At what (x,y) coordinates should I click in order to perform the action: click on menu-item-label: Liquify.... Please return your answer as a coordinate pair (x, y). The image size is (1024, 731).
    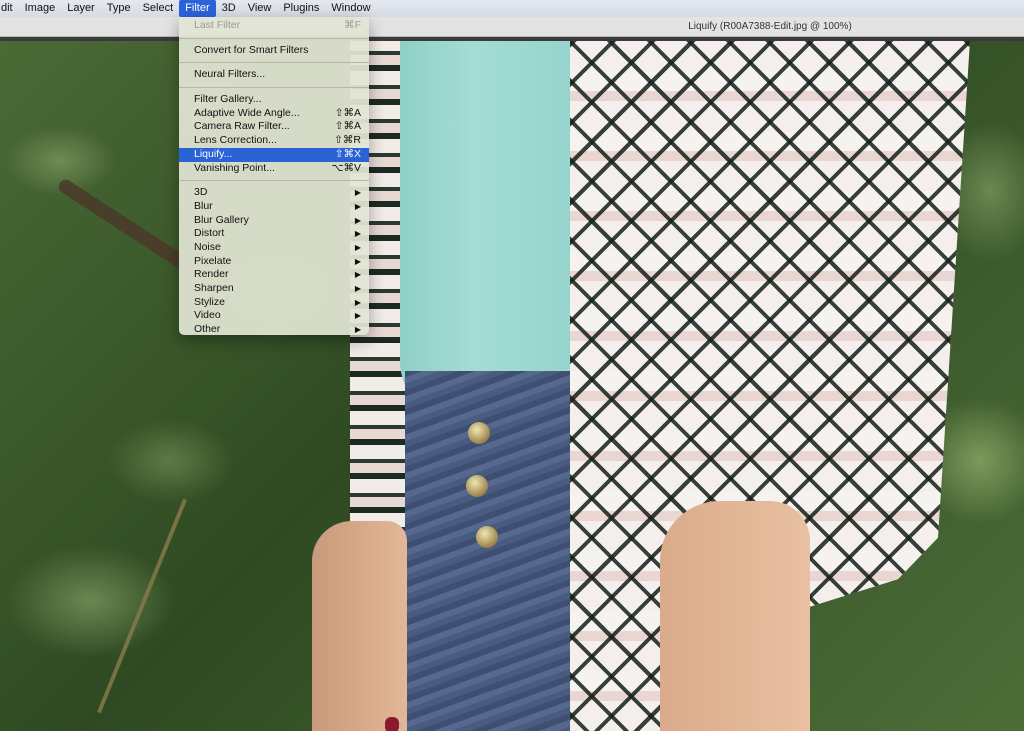
    Looking at the image, I should click on (213, 153).